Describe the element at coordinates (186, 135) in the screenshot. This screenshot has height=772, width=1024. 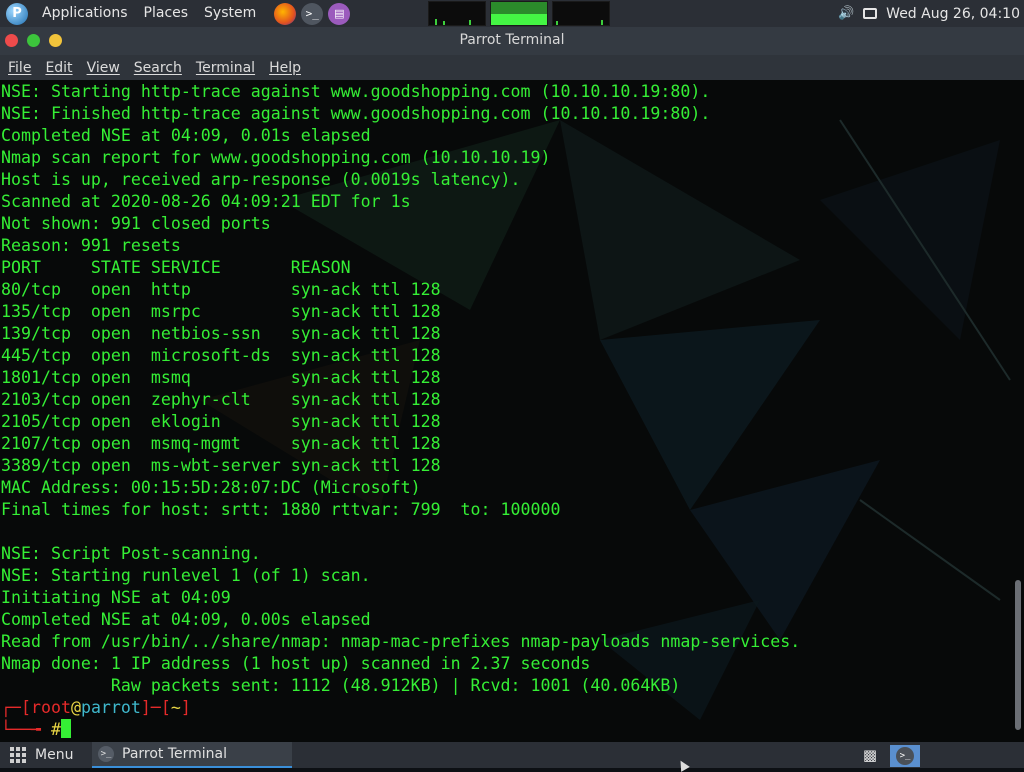
I see `terminal-line: Completed NSE at 04:09, 0.01s elapsed` at that location.